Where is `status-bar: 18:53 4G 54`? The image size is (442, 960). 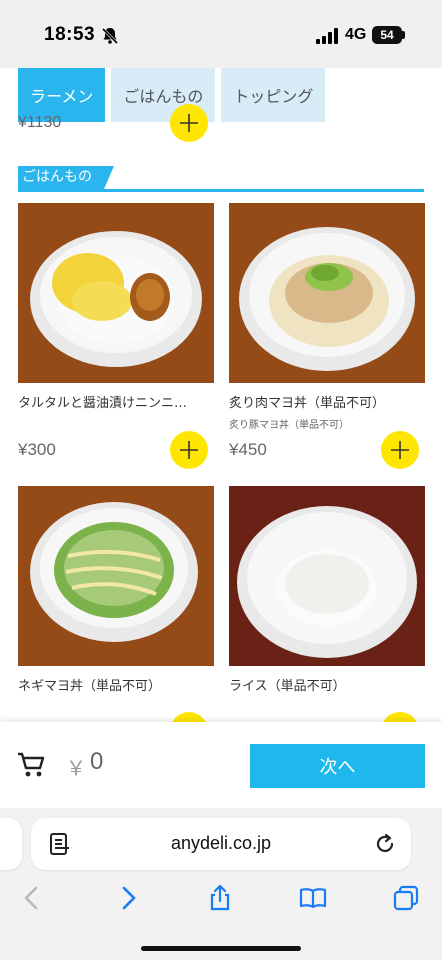 status-bar: 18:53 4G 54 is located at coordinates (221, 34).